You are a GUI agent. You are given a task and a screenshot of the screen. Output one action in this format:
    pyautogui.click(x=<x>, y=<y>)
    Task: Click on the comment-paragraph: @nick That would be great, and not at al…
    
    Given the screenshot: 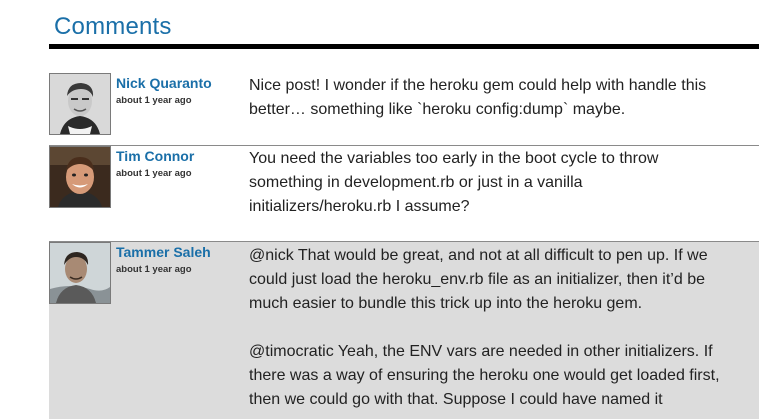 What is the action you would take?
    pyautogui.click(x=478, y=279)
    